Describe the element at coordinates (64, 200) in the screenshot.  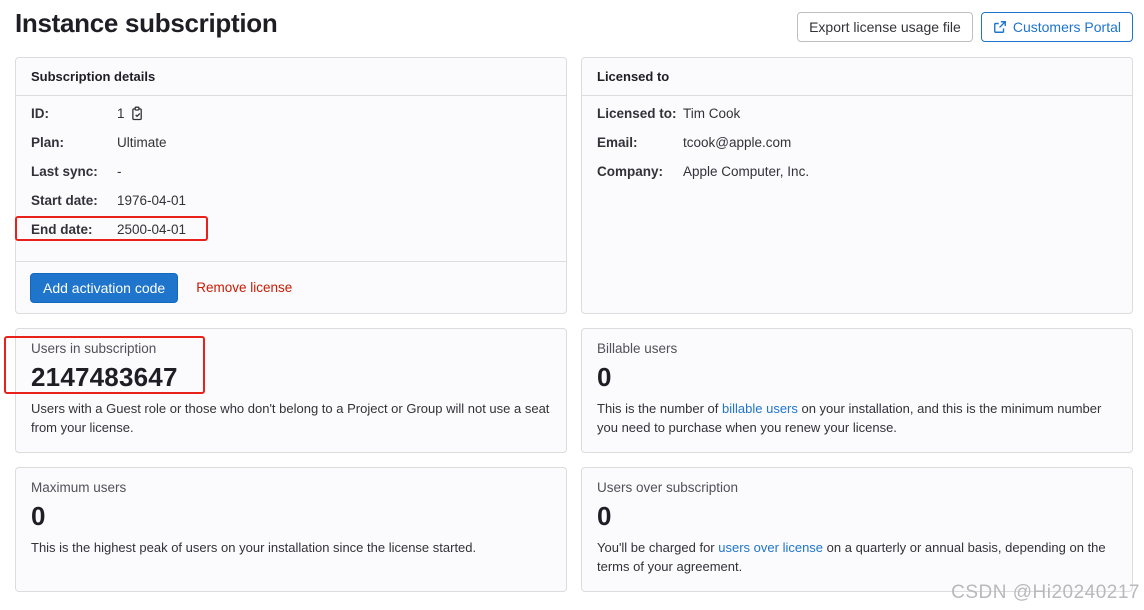
I see `detail-label: Start date:` at that location.